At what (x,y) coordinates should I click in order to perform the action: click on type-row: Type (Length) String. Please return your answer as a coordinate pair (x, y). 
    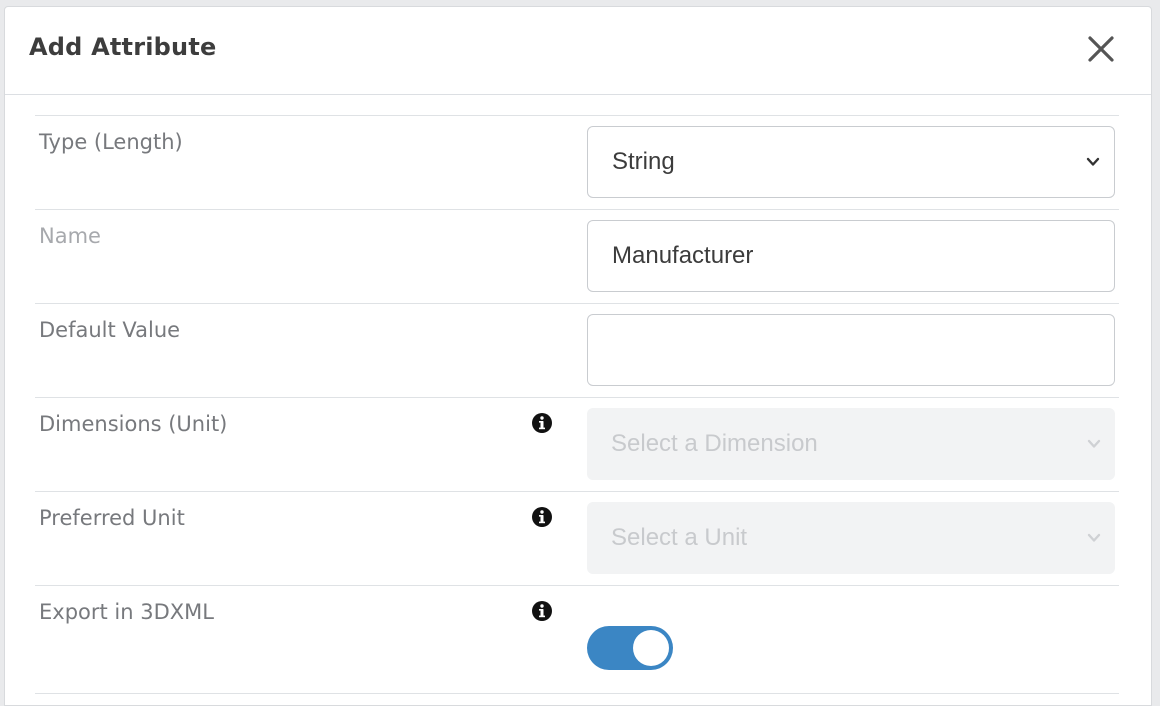
    Looking at the image, I should click on (577, 162).